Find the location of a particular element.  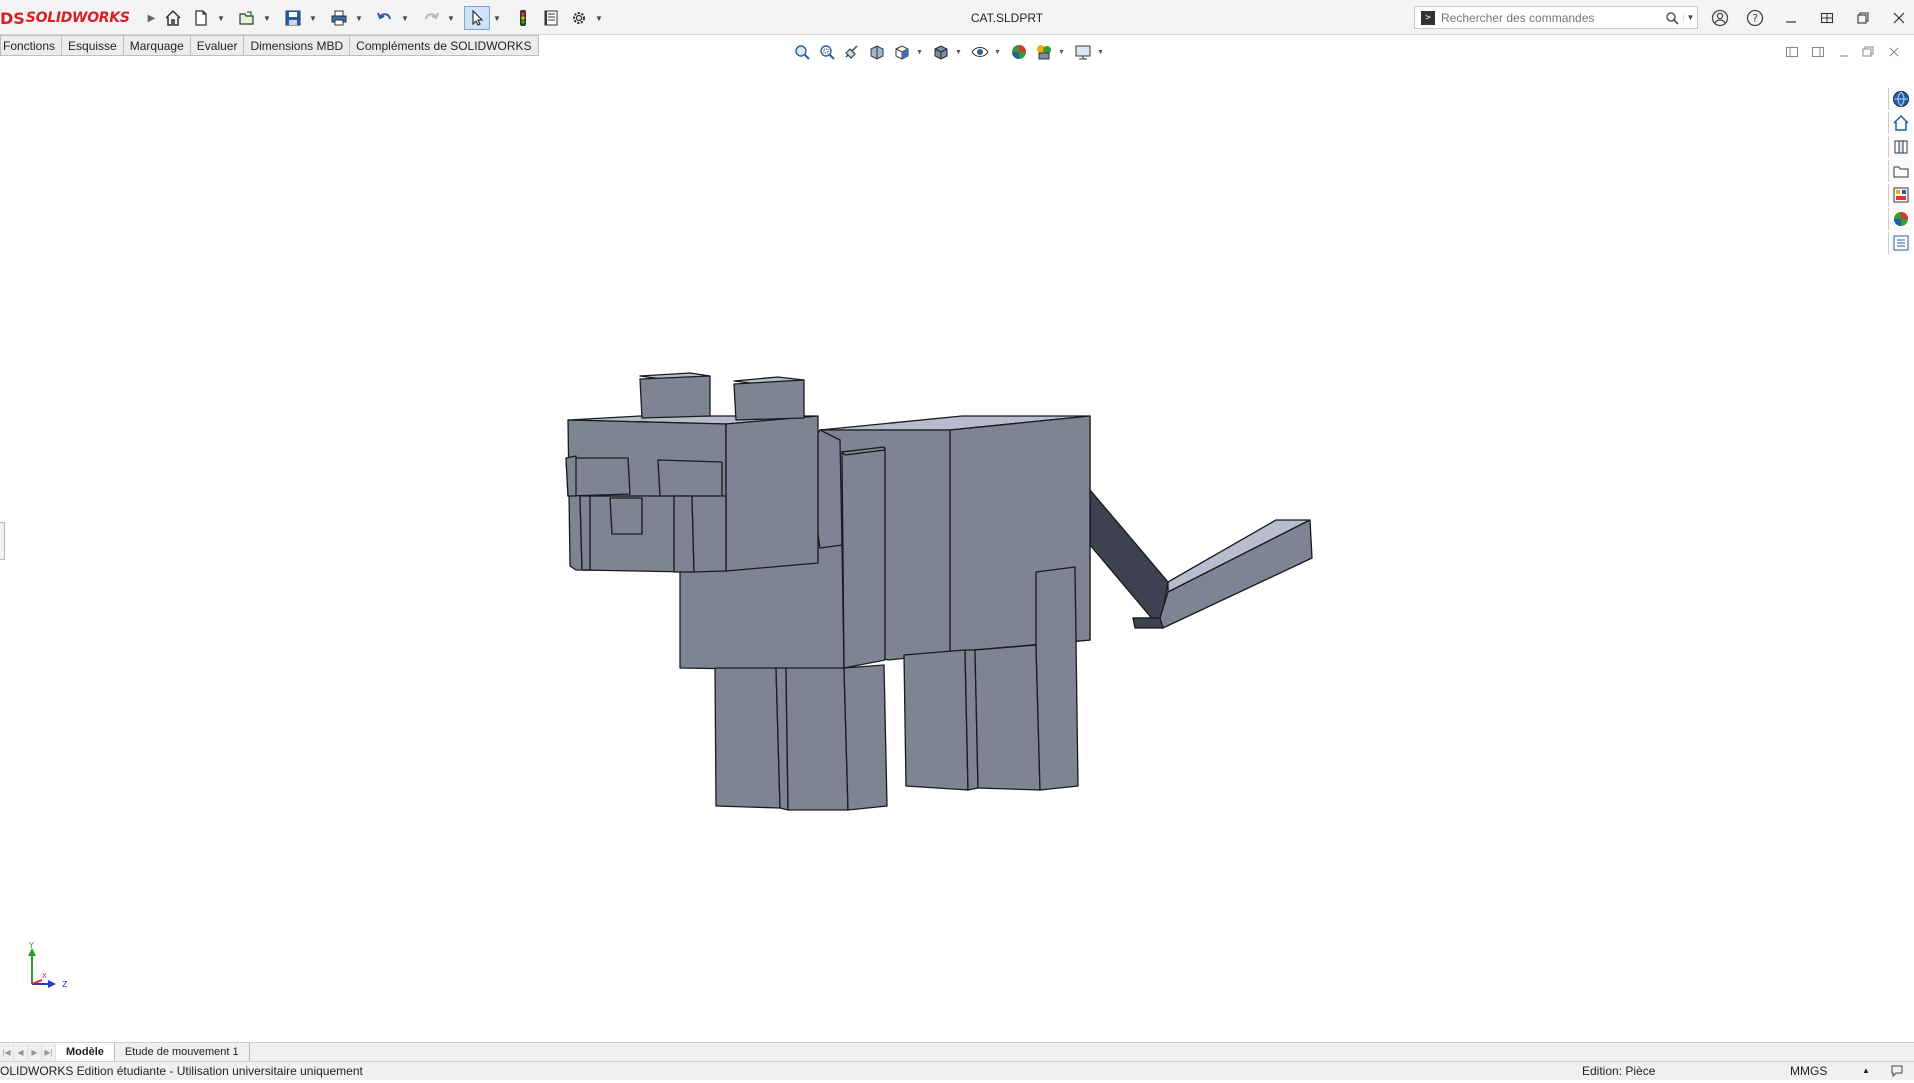

tab-prev-icon: ◀ is located at coordinates (21, 1052).